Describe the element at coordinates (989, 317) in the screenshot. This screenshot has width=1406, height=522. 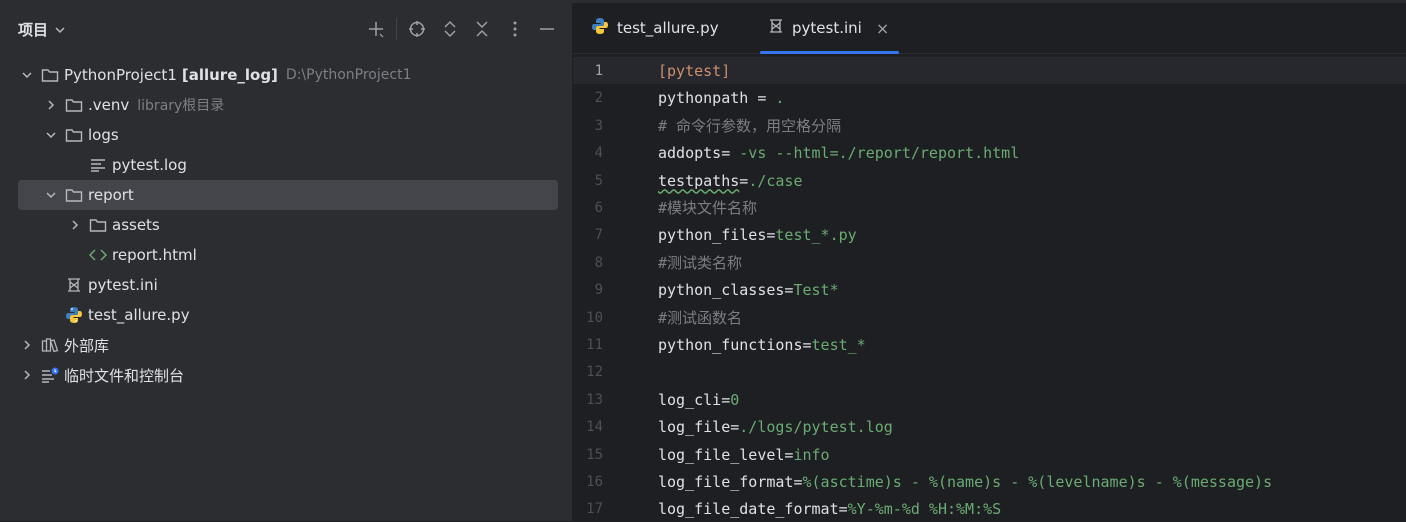
I see `code-line: 10 #测试函数名` at that location.